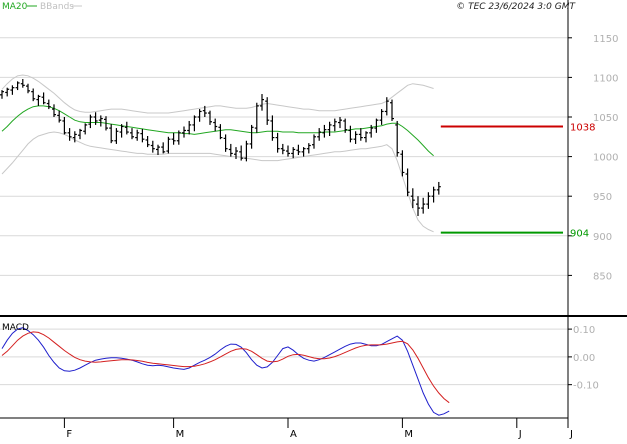 This screenshot has height=444, width=627. What do you see at coordinates (602, 197) in the screenshot?
I see `price-tick-label: 950` at bounding box center [602, 197].